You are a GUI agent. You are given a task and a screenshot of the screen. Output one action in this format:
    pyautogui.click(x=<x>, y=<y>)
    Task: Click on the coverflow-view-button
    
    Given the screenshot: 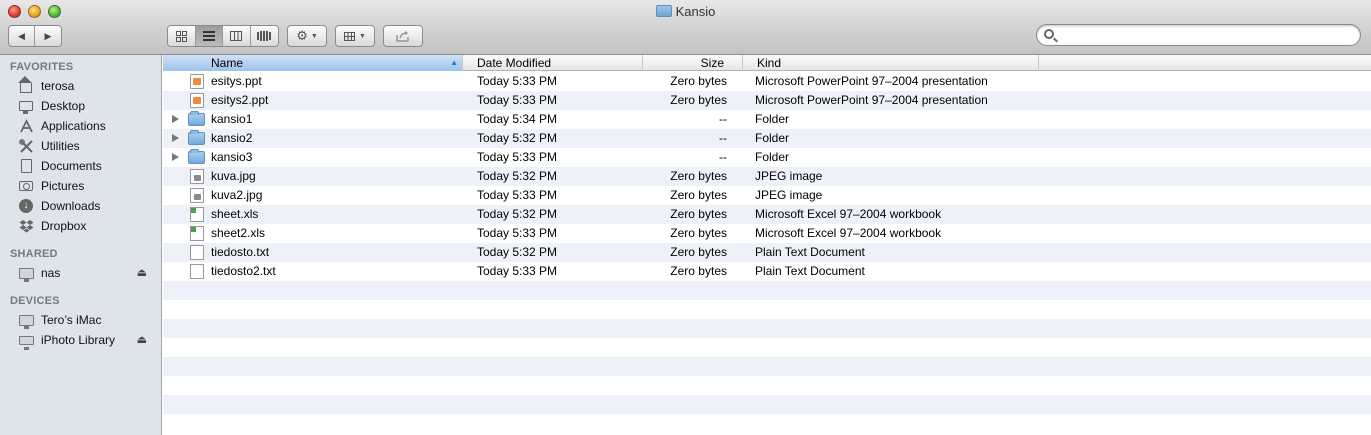 What is the action you would take?
    pyautogui.click(x=264, y=36)
    